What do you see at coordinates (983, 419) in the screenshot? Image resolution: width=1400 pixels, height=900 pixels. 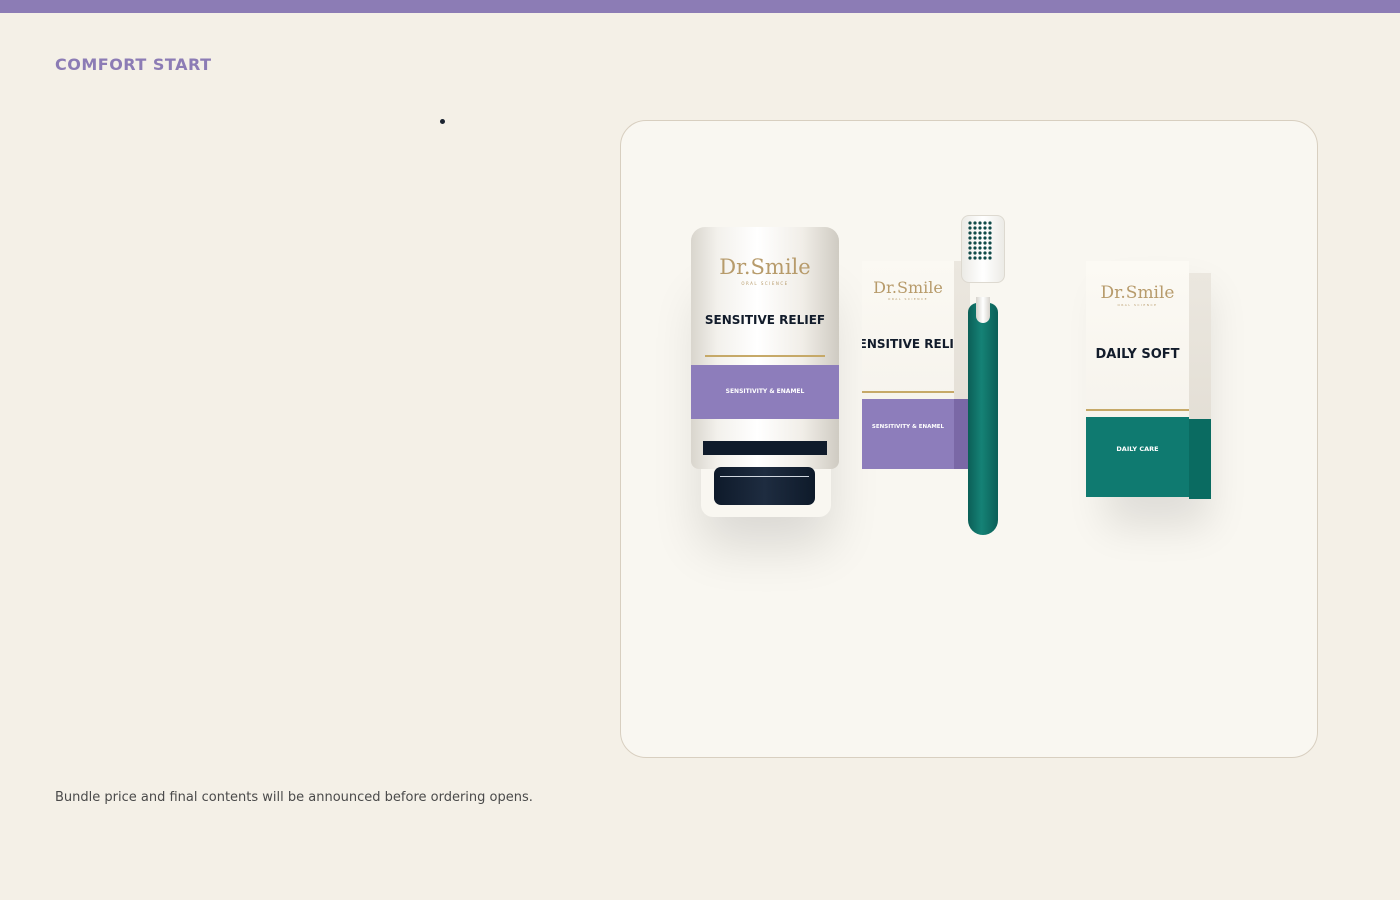 I see `toothbrush-handle` at bounding box center [983, 419].